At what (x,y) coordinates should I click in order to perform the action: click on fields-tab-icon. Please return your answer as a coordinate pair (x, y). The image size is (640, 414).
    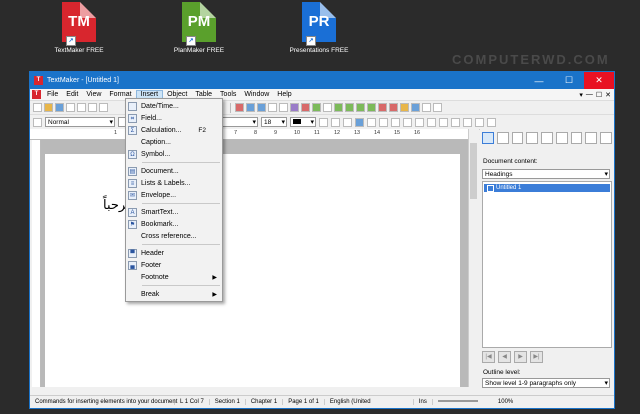
    Looking at the image, I should click on (591, 138).